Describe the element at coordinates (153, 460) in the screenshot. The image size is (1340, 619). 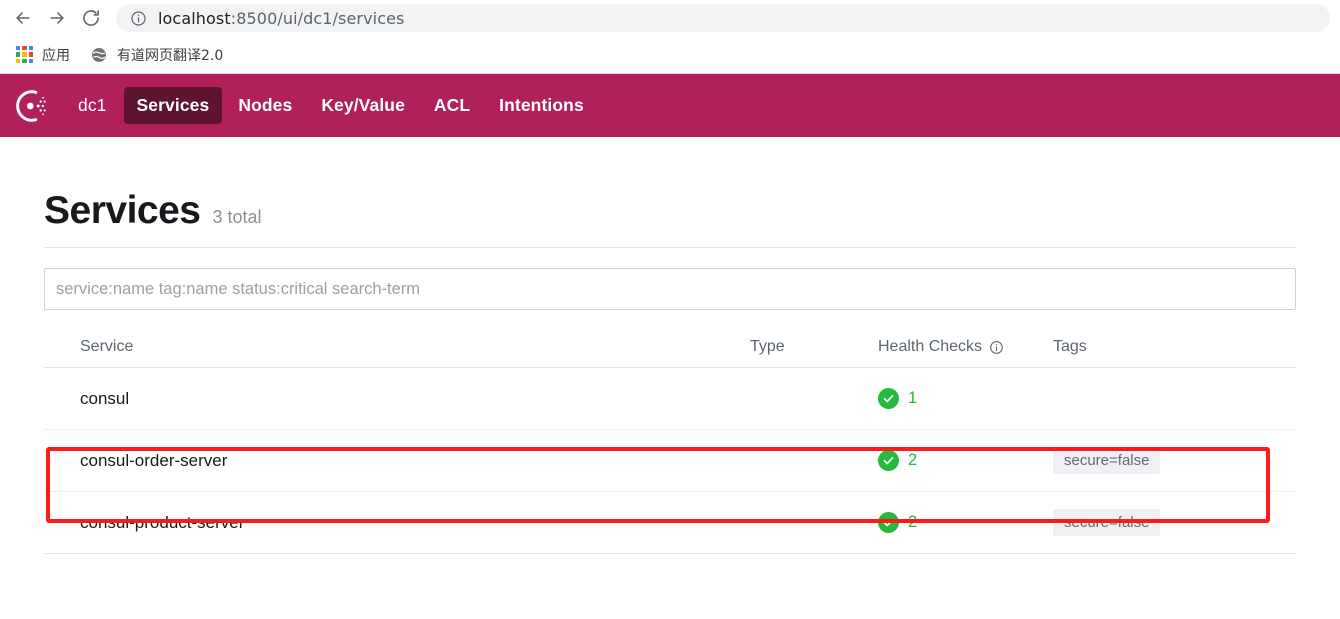
I see `service-link: consul-order-server` at that location.